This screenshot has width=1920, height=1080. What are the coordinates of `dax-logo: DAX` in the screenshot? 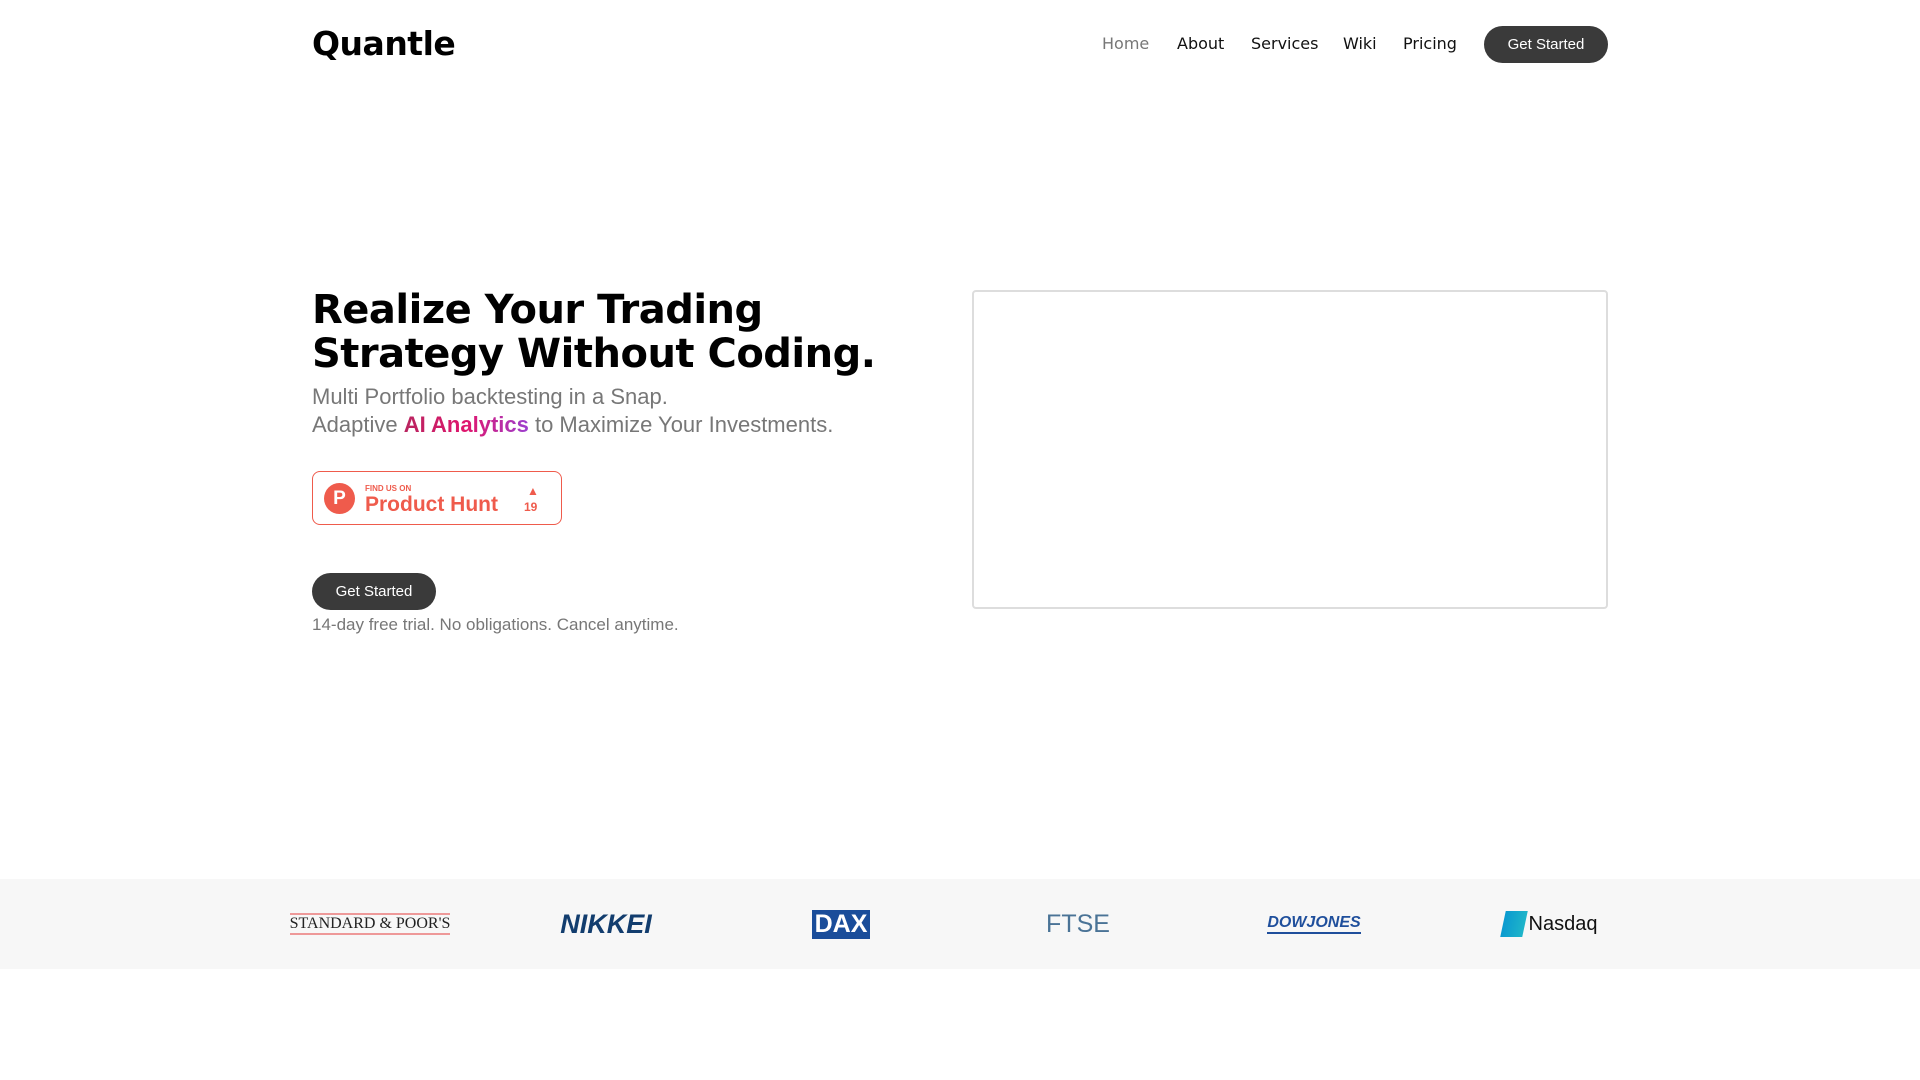 It's located at (841, 924).